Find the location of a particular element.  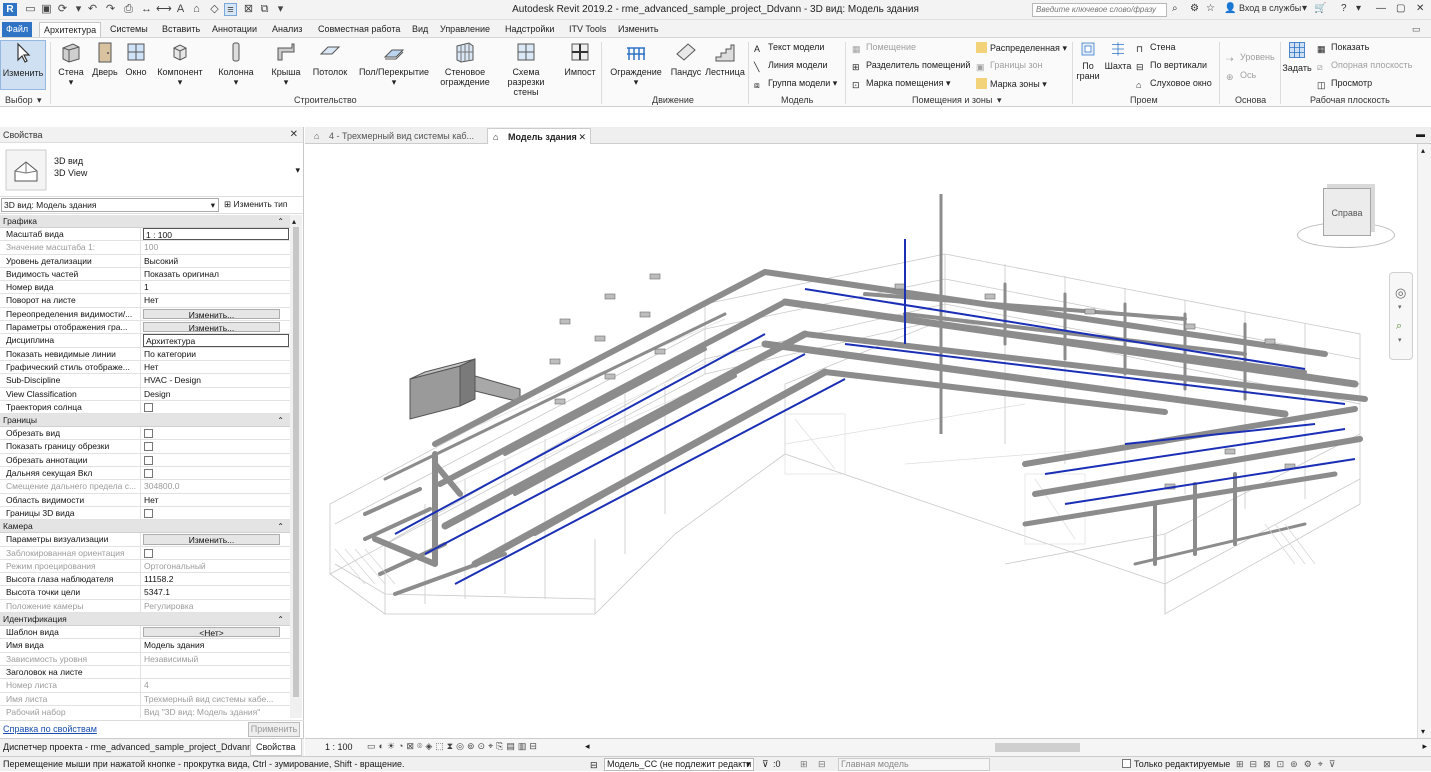

viewcube-face: Справа is located at coordinates (1347, 212).